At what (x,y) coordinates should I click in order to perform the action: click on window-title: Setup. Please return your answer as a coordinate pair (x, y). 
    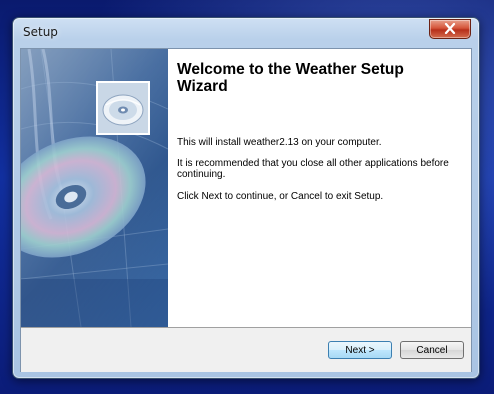
    Looking at the image, I should click on (40, 32).